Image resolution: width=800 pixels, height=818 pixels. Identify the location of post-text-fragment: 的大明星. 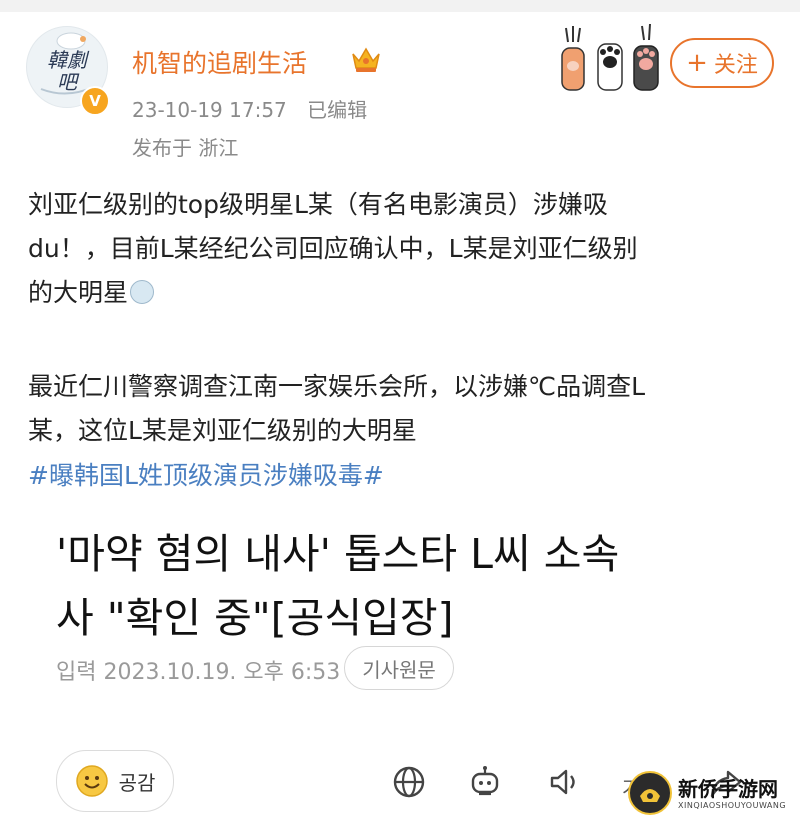
(78, 292).